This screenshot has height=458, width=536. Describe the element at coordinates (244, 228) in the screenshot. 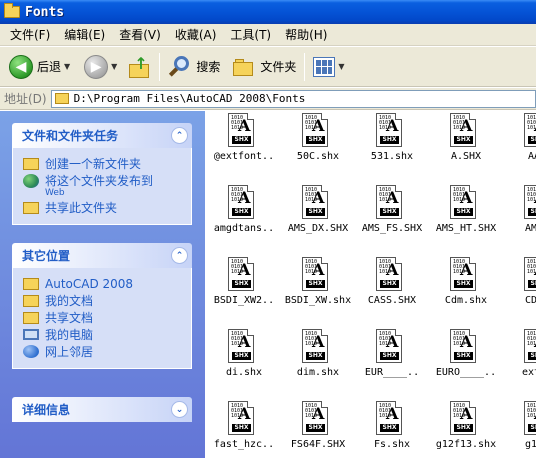

I see `file-name: amgdtans..` at that location.